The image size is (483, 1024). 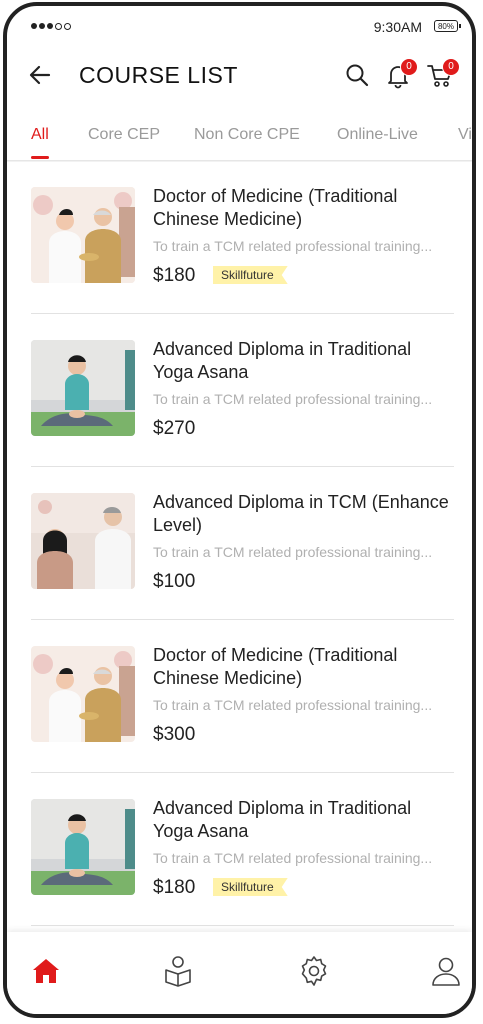 I want to click on nav-home, so click(x=46, y=971).